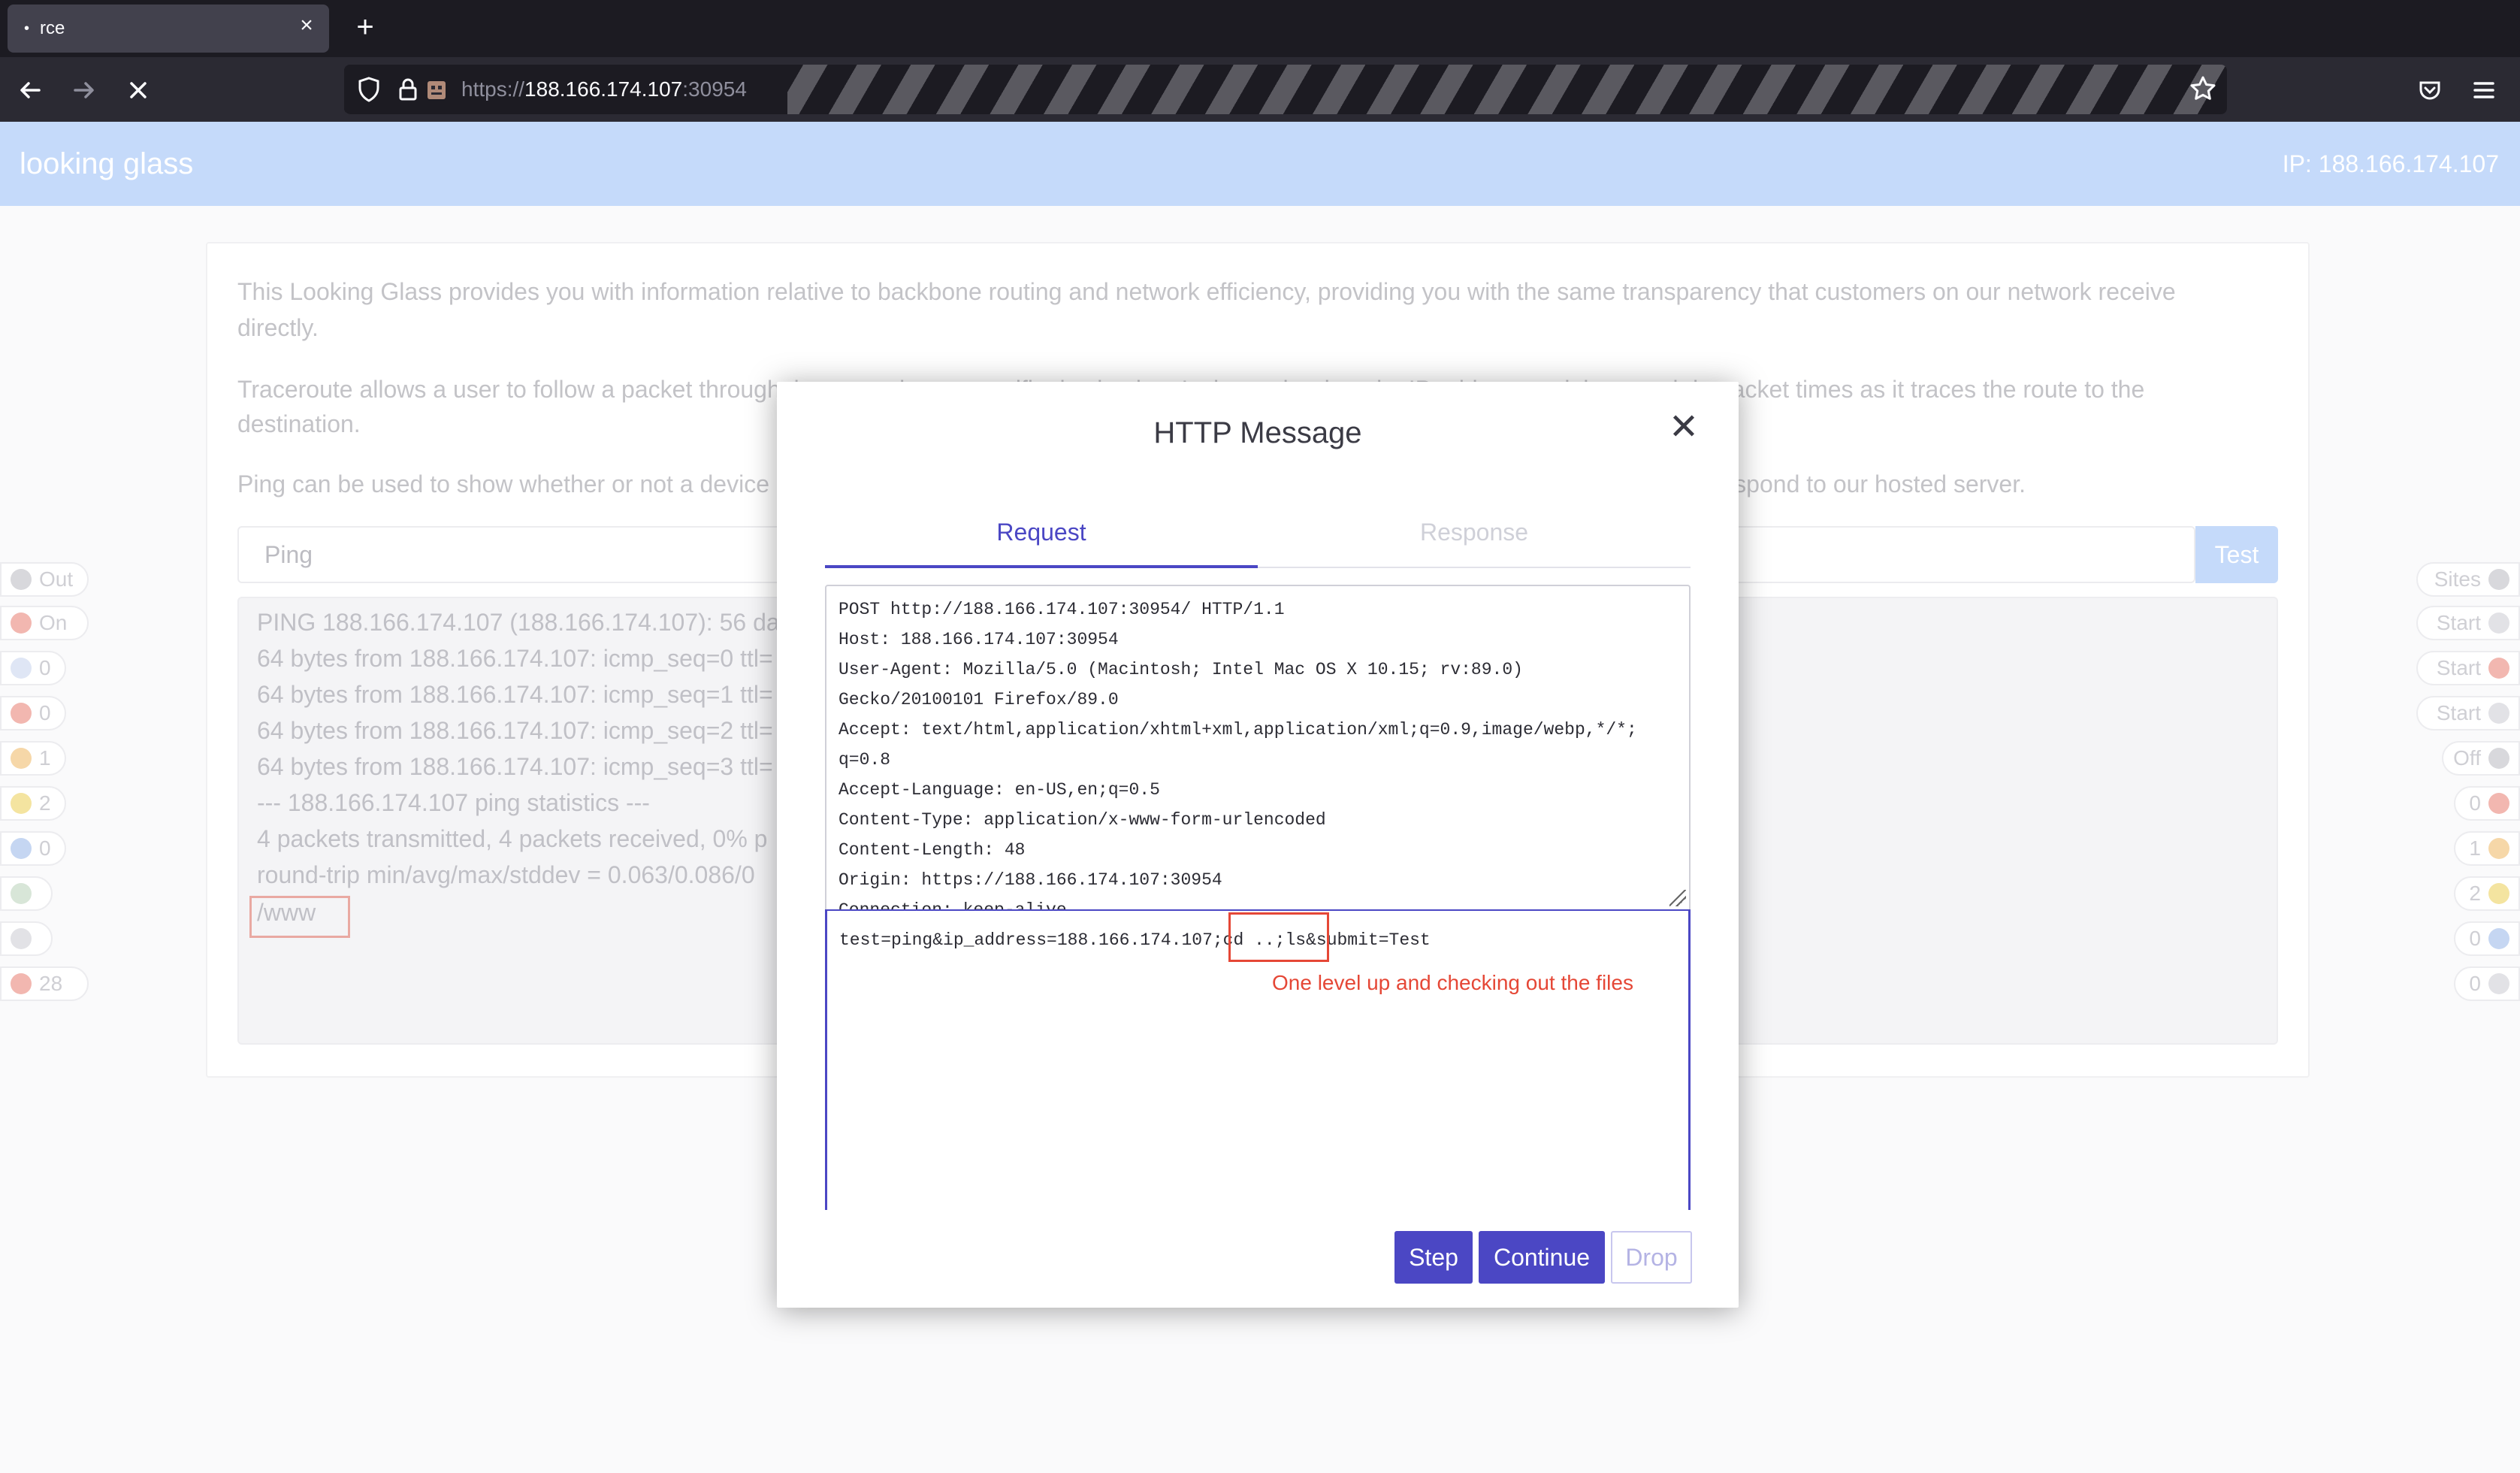 The image size is (2520, 1473). I want to click on annotation-text: One level up and checking out the files, so click(1452, 982).